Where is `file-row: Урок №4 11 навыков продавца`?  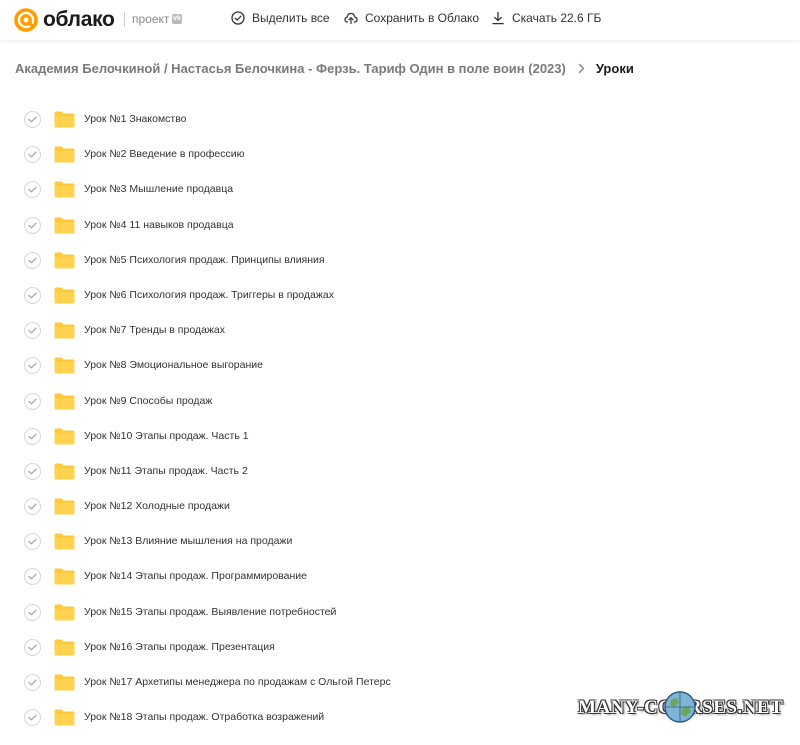
file-row: Урок №4 11 навыков продавца is located at coordinates (400, 225).